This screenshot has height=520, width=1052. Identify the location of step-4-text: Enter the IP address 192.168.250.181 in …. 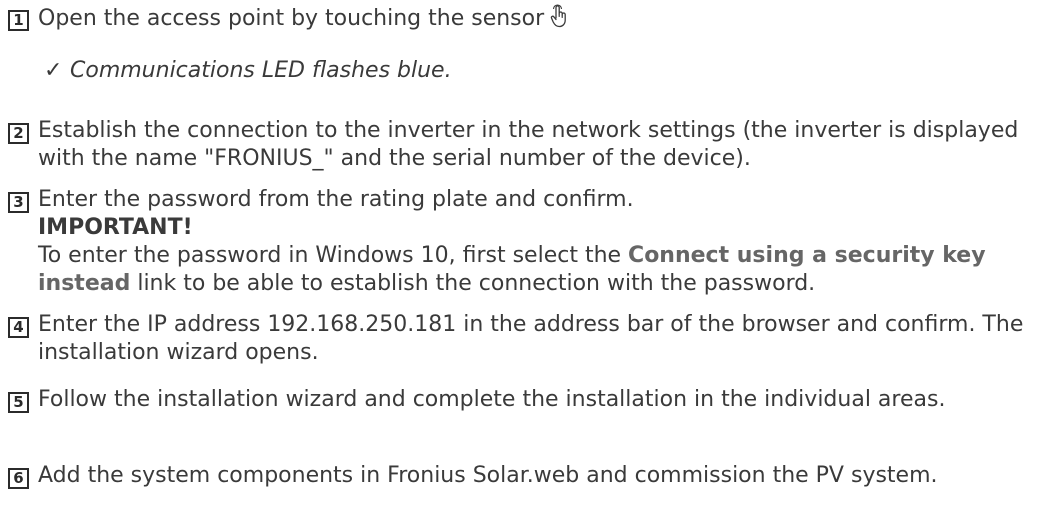
(531, 338).